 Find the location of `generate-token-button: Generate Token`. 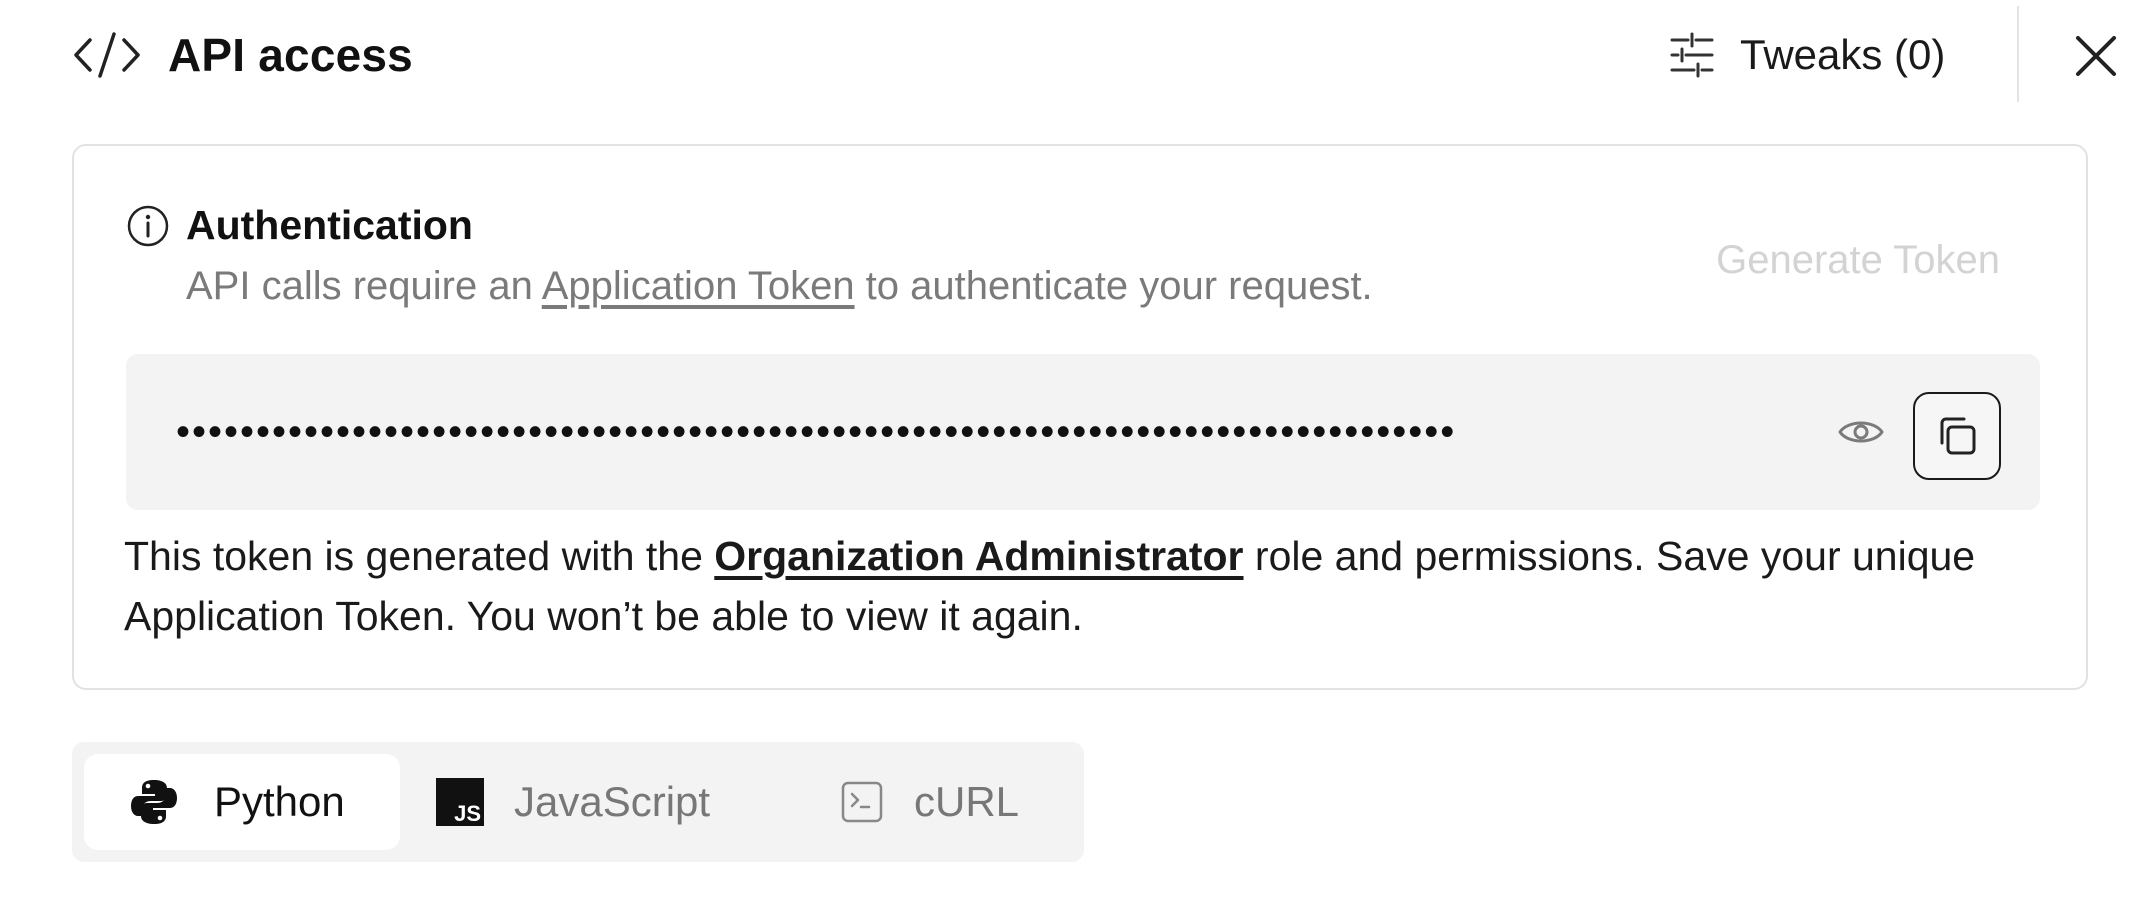

generate-token-button: Generate Token is located at coordinates (1858, 260).